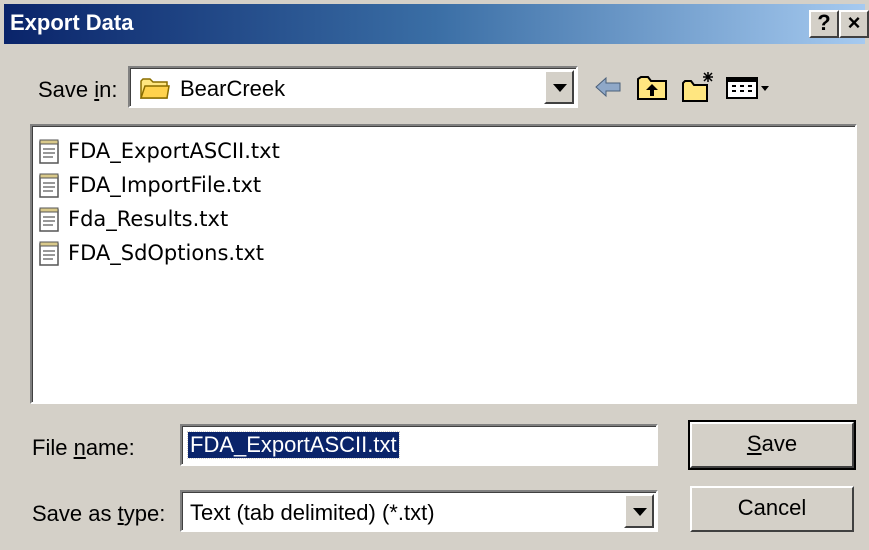  I want to click on save-in-value: BearCreek, so click(233, 88).